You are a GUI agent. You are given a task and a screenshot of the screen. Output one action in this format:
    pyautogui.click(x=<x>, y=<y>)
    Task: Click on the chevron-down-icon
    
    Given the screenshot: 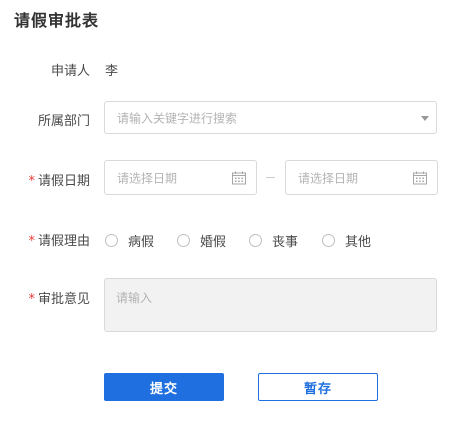 What is the action you would take?
    pyautogui.click(x=425, y=118)
    